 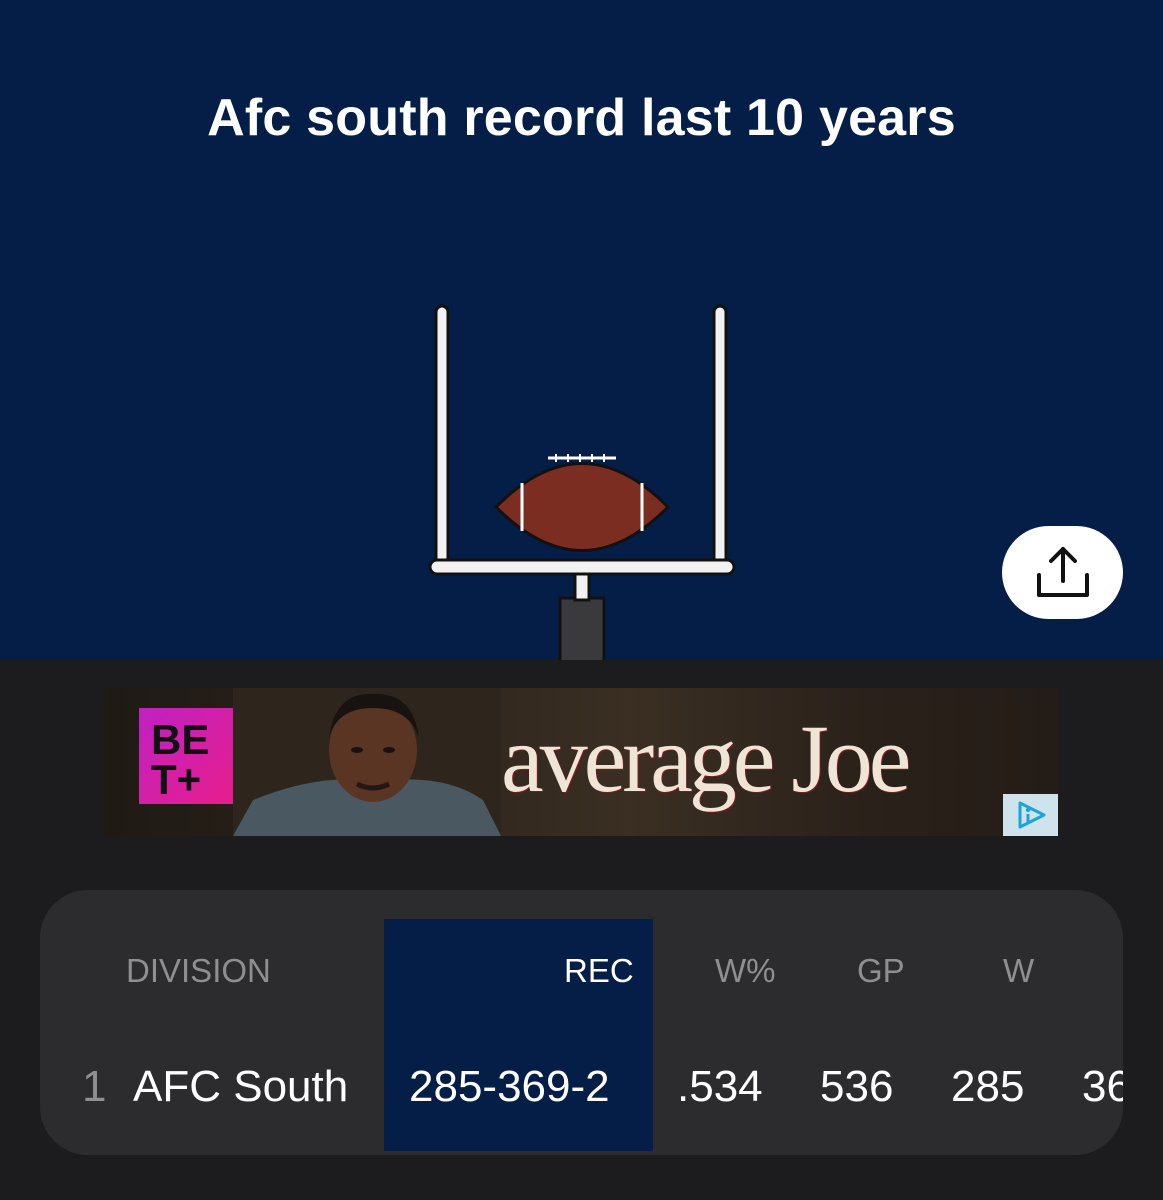 I want to click on column-header-w: W, so click(x=1018, y=971).